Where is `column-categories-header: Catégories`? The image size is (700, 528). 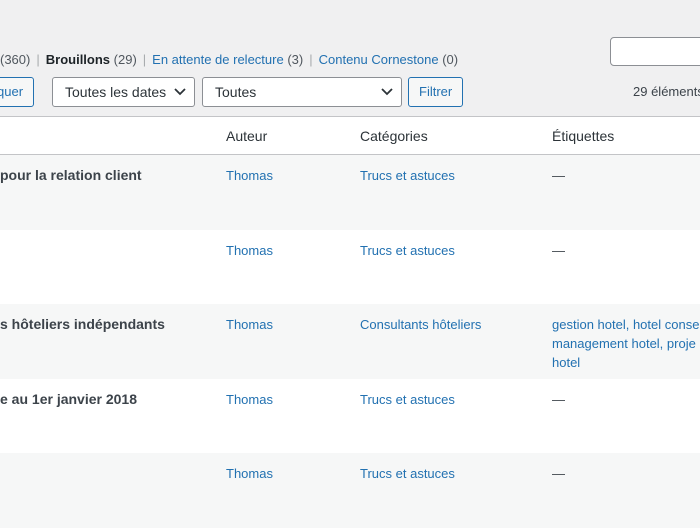
column-categories-header: Catégories is located at coordinates (394, 136).